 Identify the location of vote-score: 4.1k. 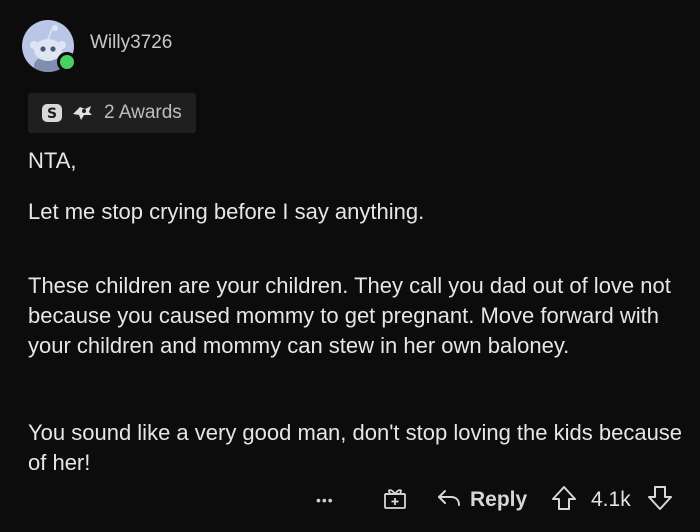
(611, 499).